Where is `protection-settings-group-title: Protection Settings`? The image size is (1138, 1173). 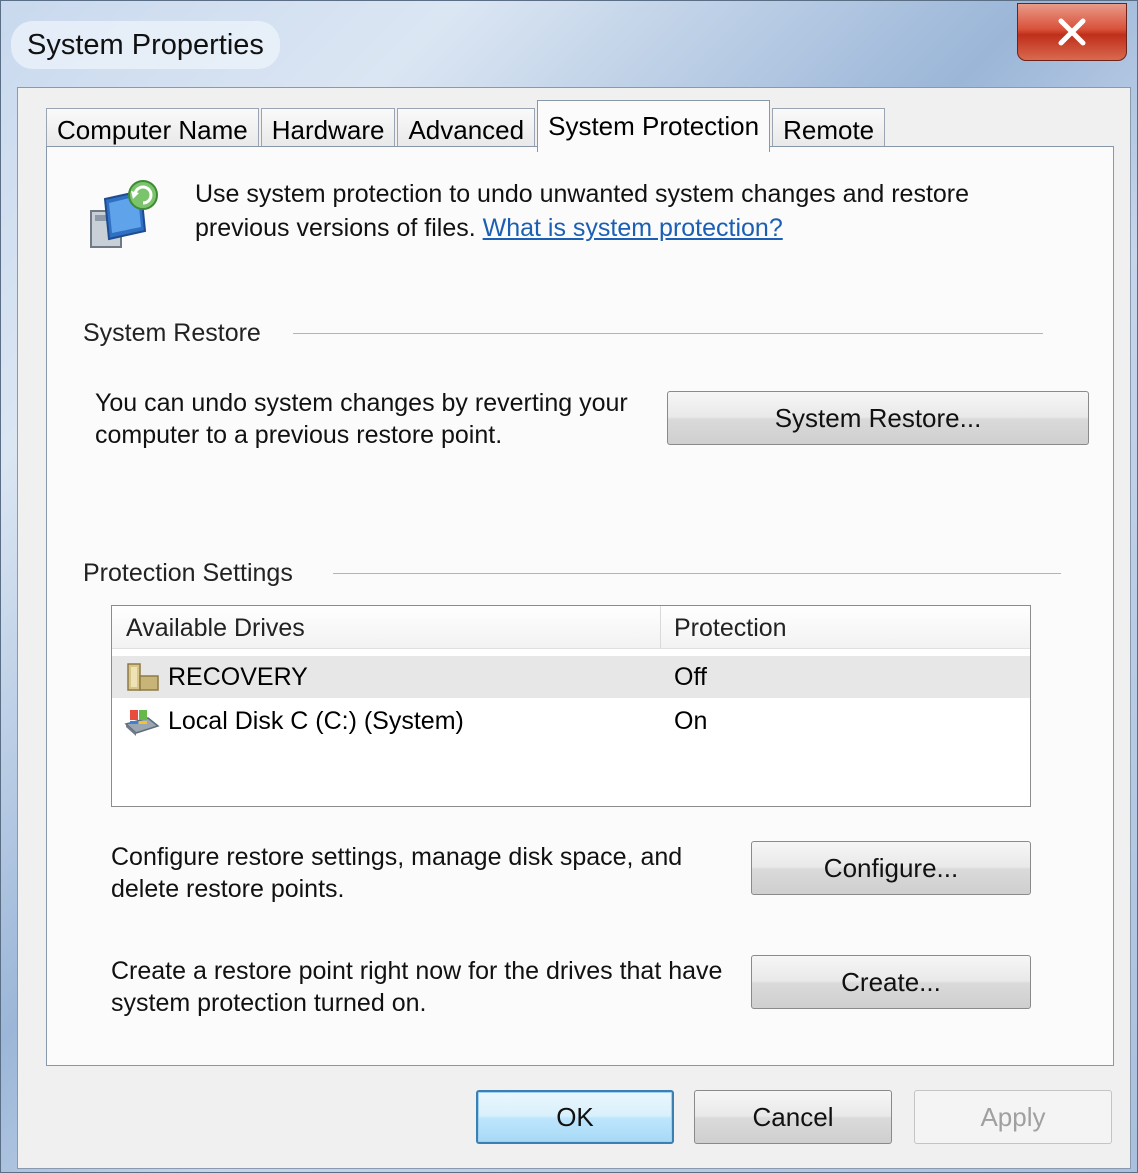
protection-settings-group-title: Protection Settings is located at coordinates (188, 573).